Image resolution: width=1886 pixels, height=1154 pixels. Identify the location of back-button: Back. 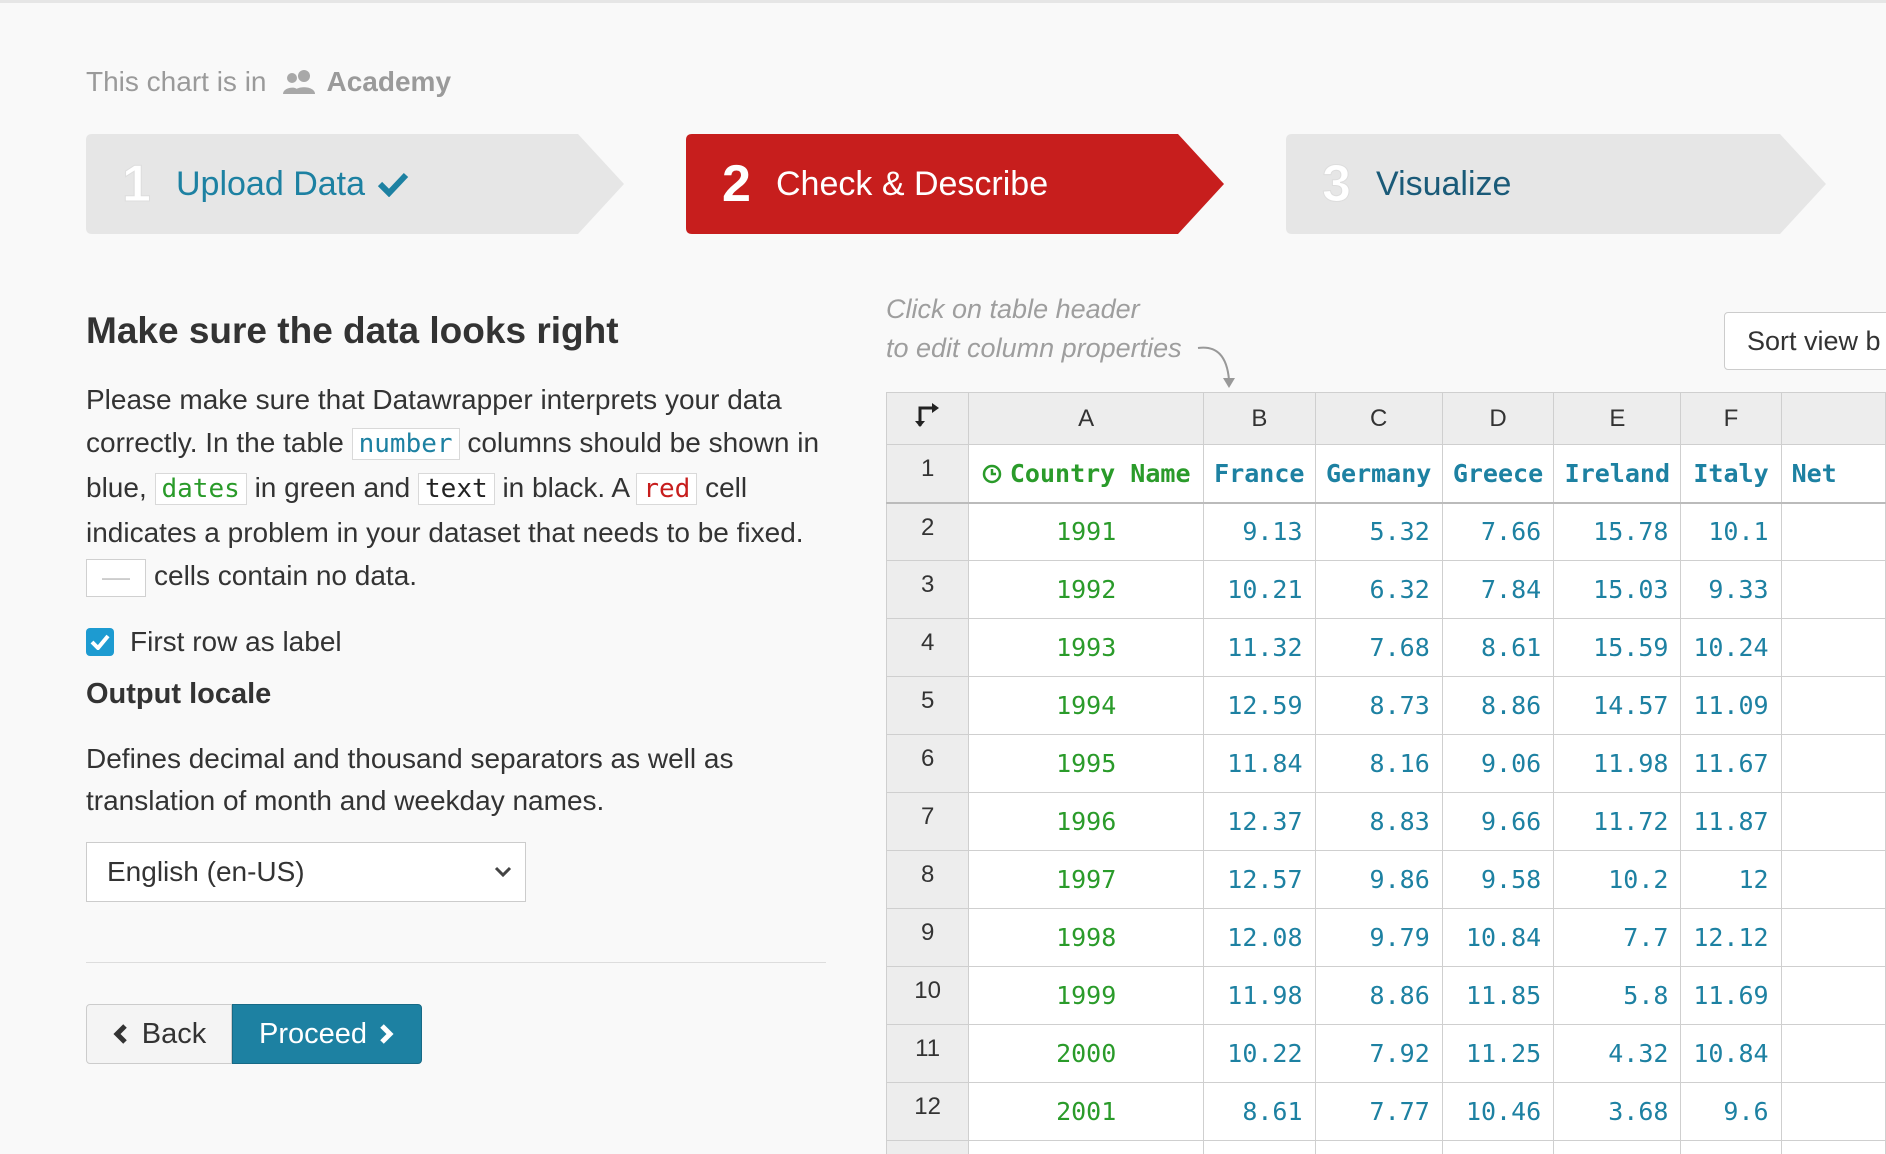
(159, 1034).